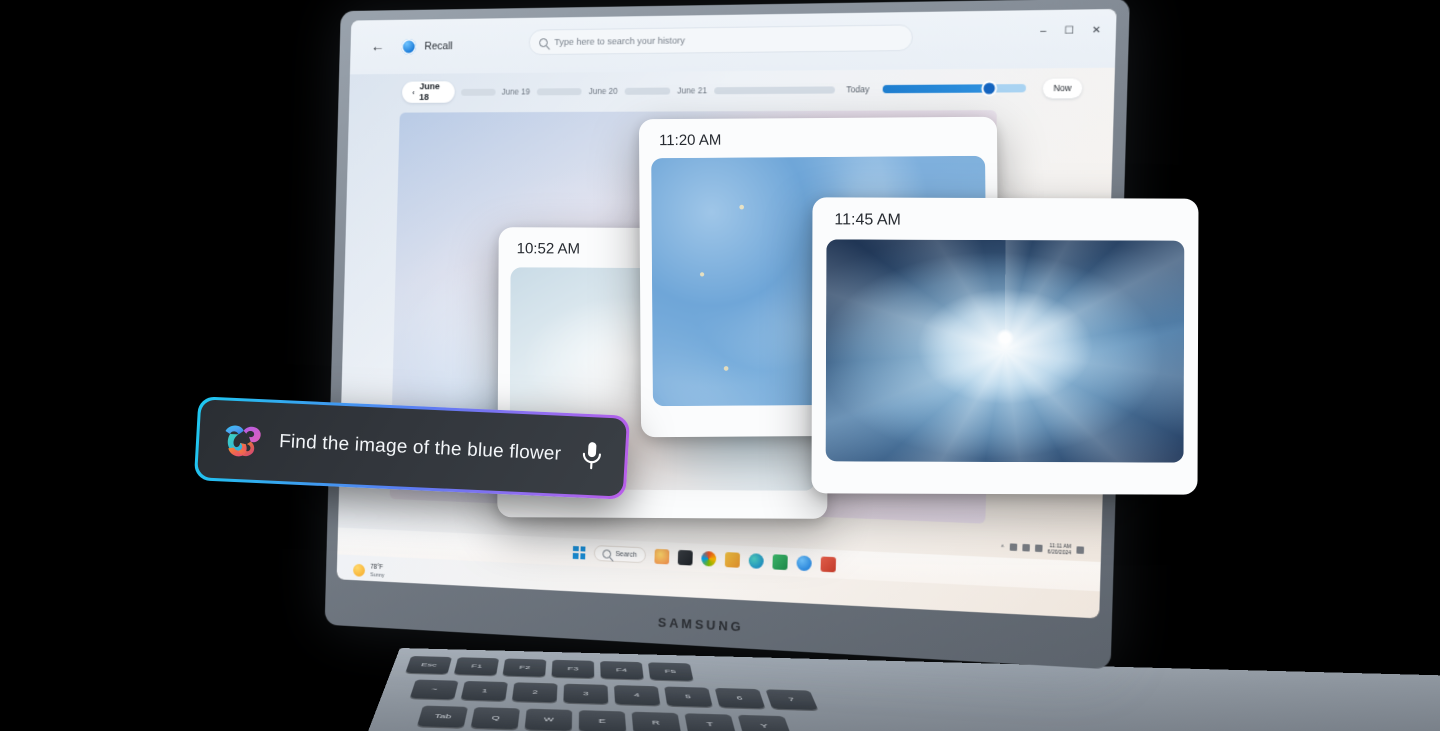  I want to click on teams-icon, so click(780, 561).